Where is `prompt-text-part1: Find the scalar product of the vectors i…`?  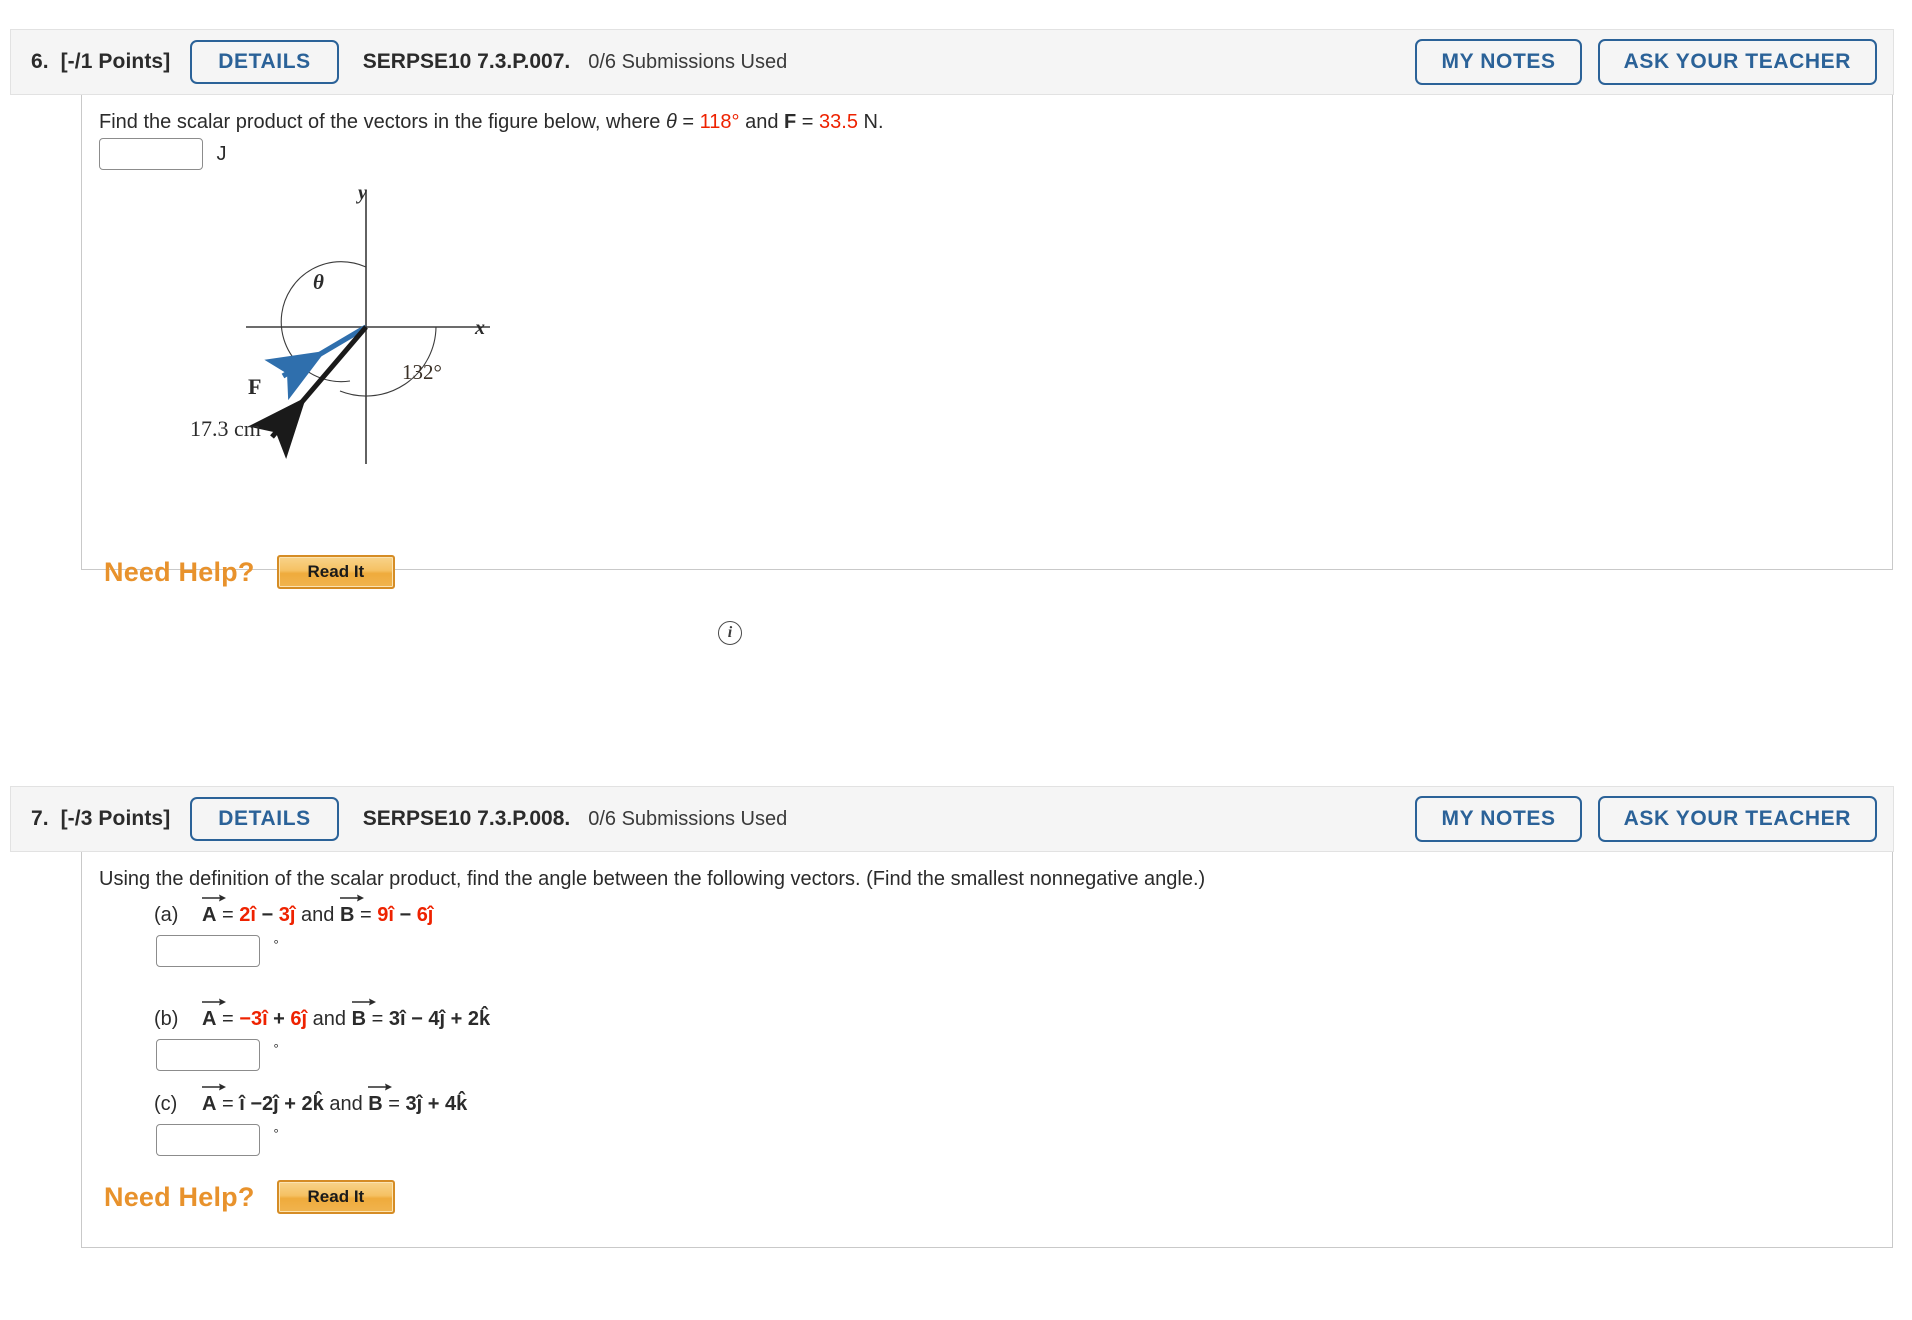 prompt-text-part1: Find the scalar product of the vectors i… is located at coordinates (382, 122).